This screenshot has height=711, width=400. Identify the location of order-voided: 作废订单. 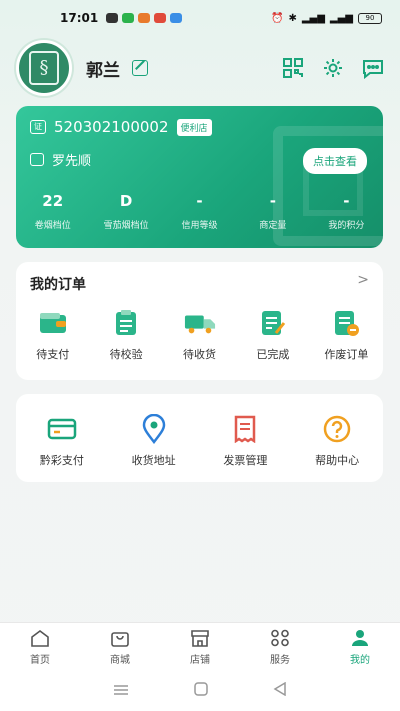
(346, 335).